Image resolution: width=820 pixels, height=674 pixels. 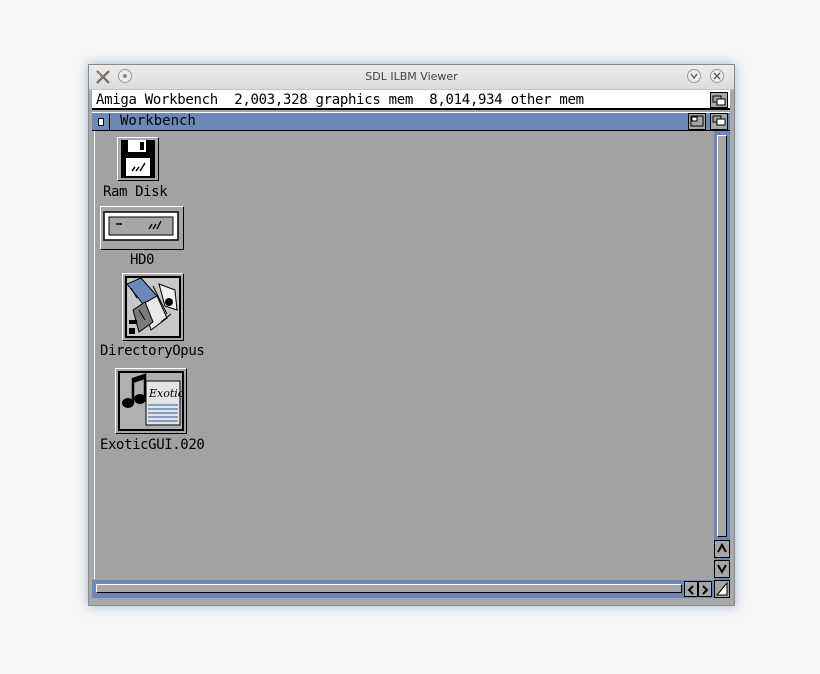 I want to click on scroll-left-button, so click(x=691, y=589).